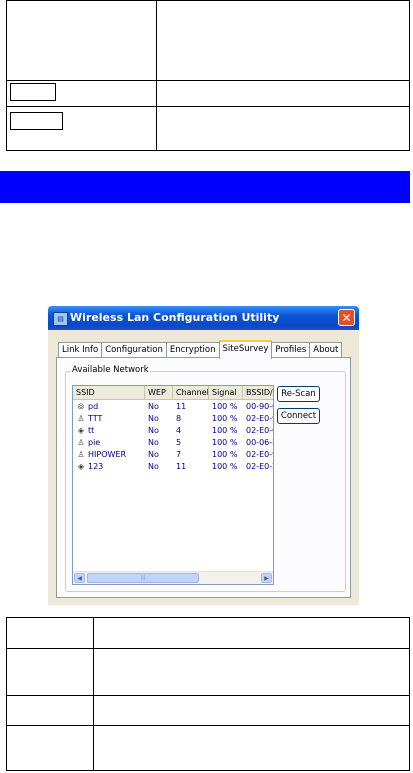 The image size is (413, 773). Describe the element at coordinates (143, 578) in the screenshot. I see `scroll-thumb: |||` at that location.